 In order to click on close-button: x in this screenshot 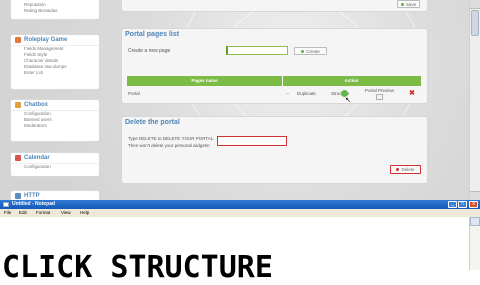, I will do `click(473, 204)`.